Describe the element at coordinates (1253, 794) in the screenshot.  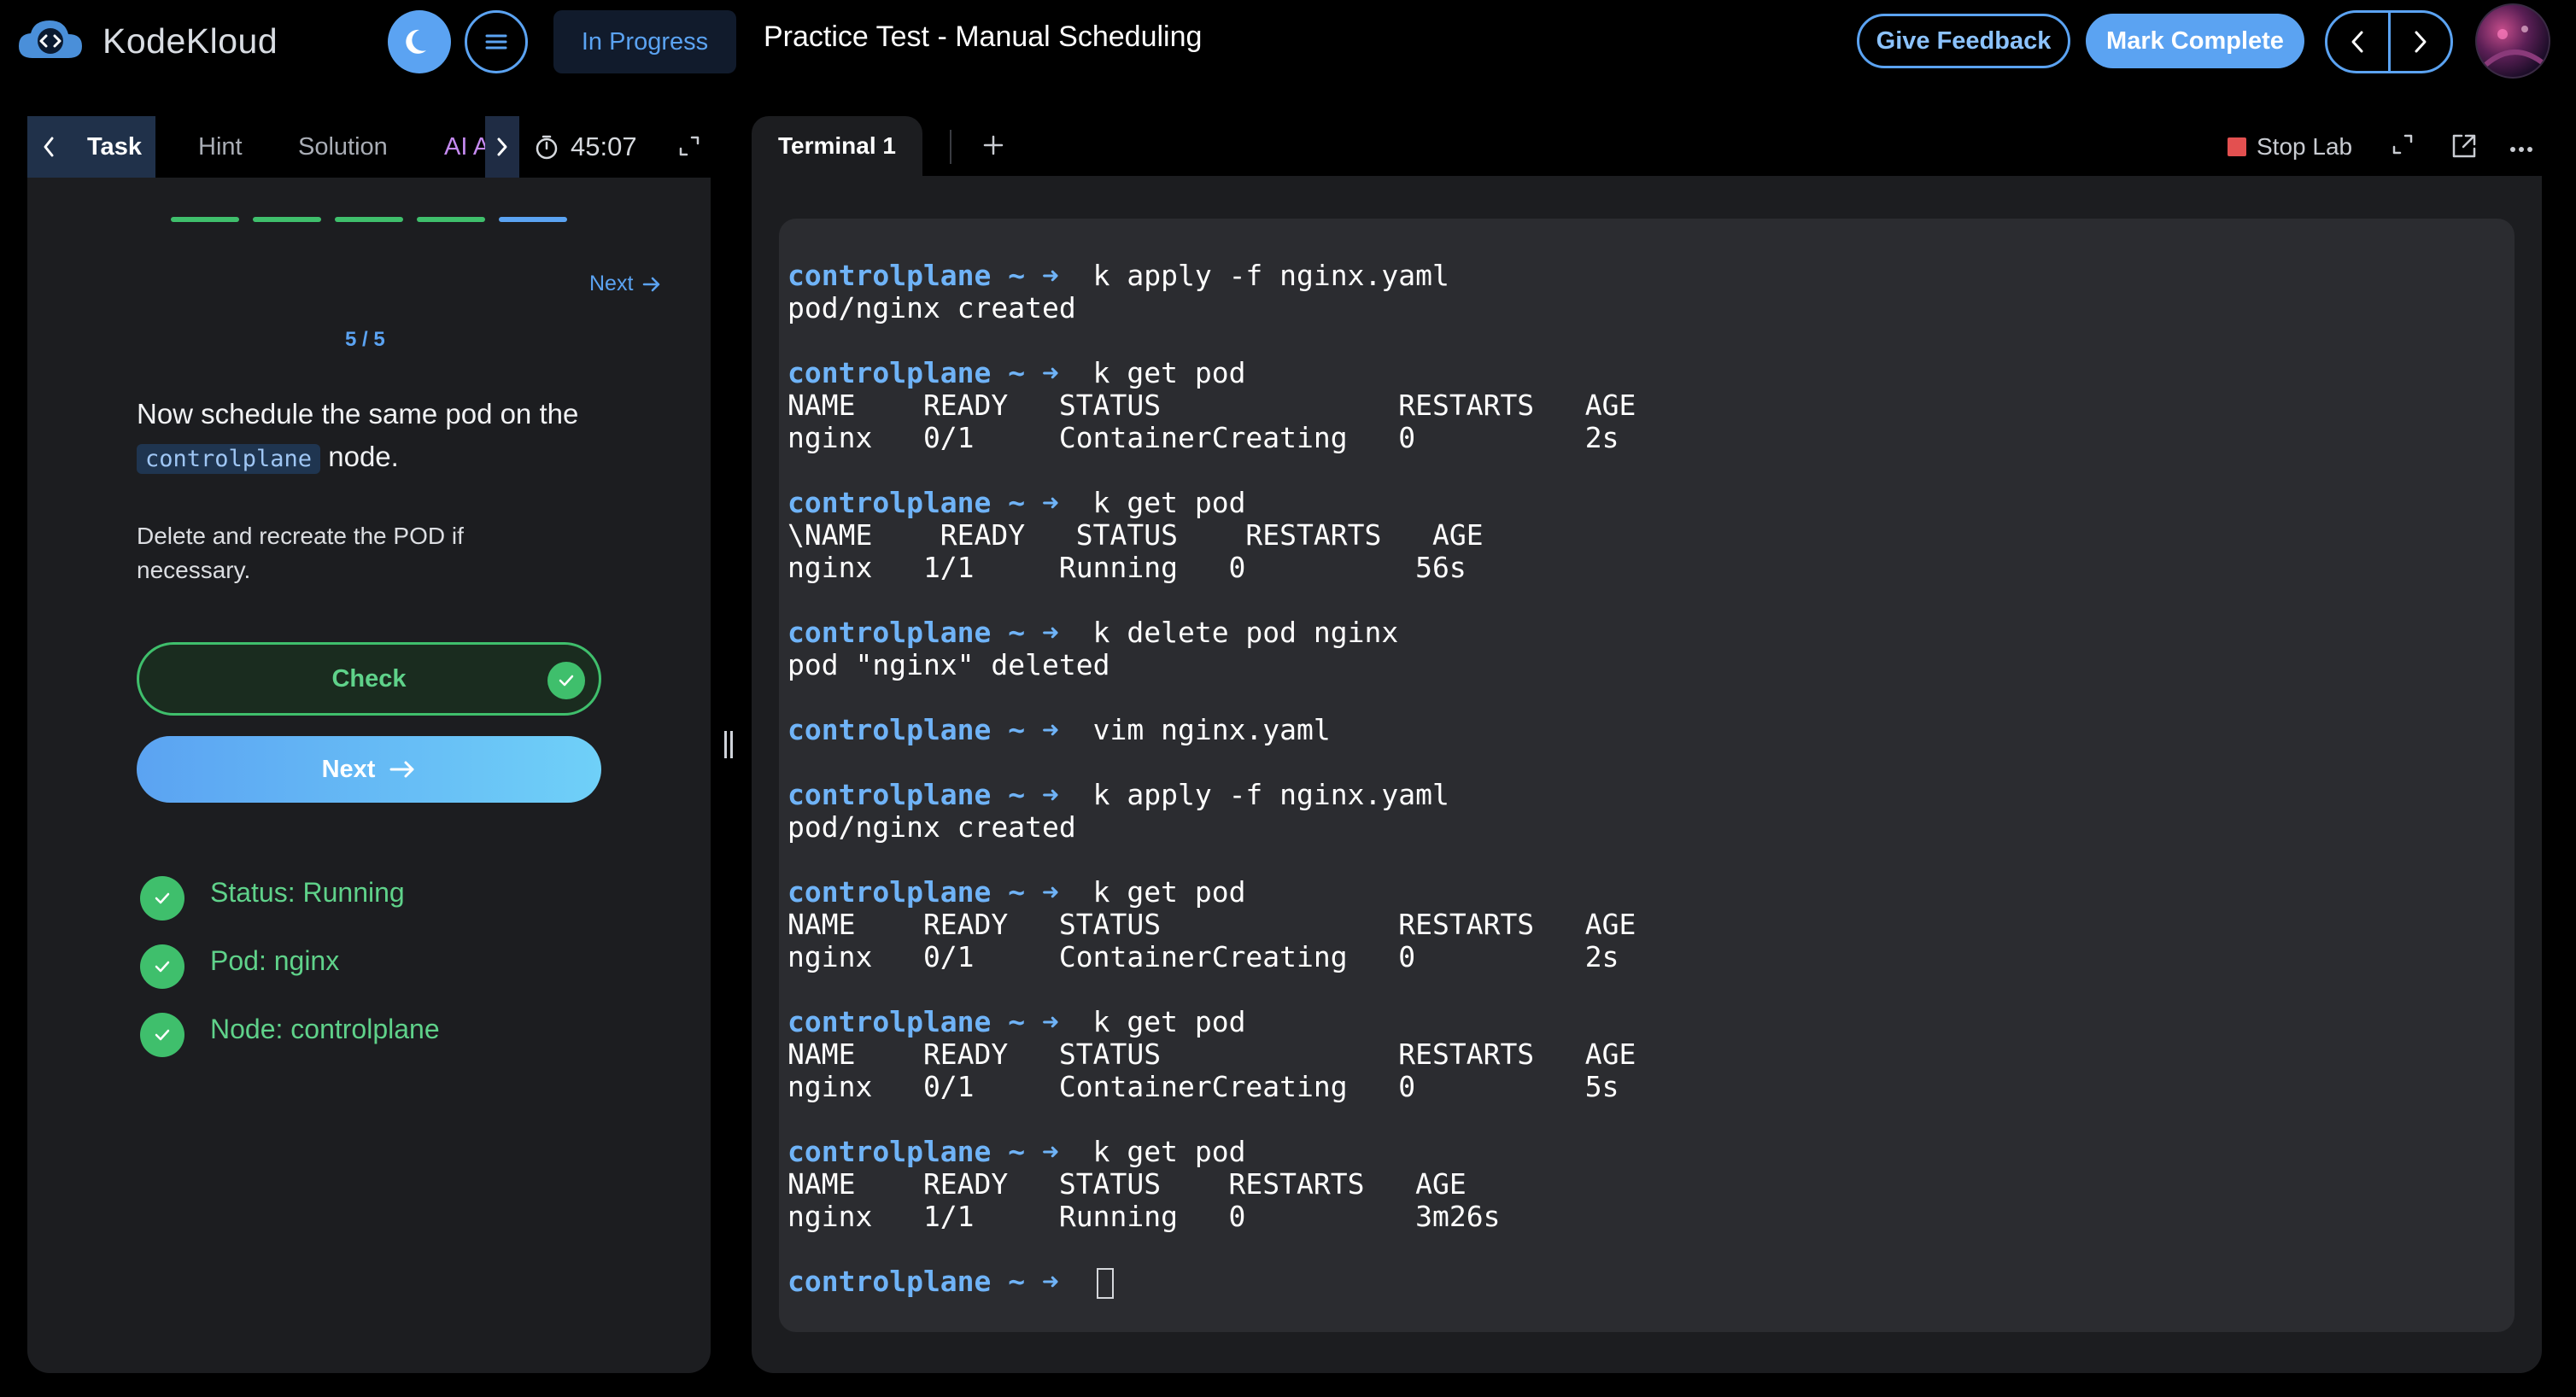
I see `terminal-command: k apply -f nginx.yaml` at that location.